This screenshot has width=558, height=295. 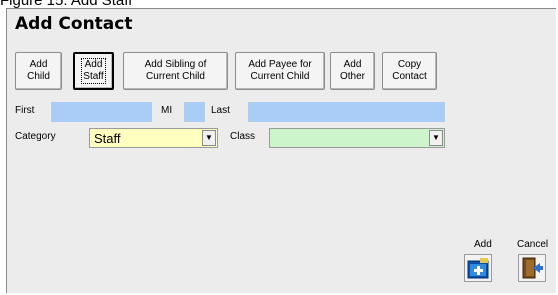 I want to click on add-sibling-button: Add Sibling of Current Child, so click(x=175, y=71).